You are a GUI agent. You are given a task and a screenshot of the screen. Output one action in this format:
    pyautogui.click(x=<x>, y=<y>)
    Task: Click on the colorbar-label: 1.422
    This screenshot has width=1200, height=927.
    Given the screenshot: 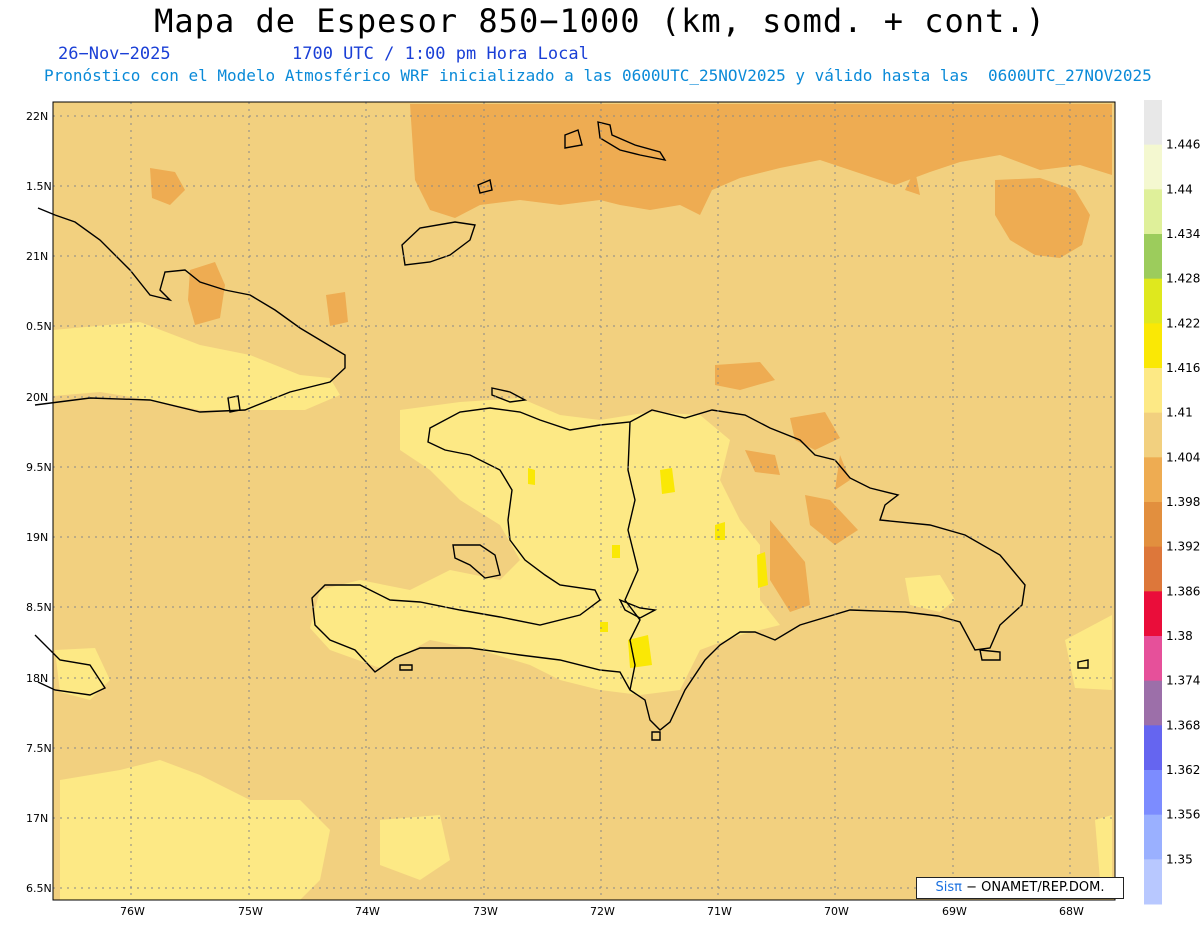 What is the action you would take?
    pyautogui.click(x=1183, y=323)
    